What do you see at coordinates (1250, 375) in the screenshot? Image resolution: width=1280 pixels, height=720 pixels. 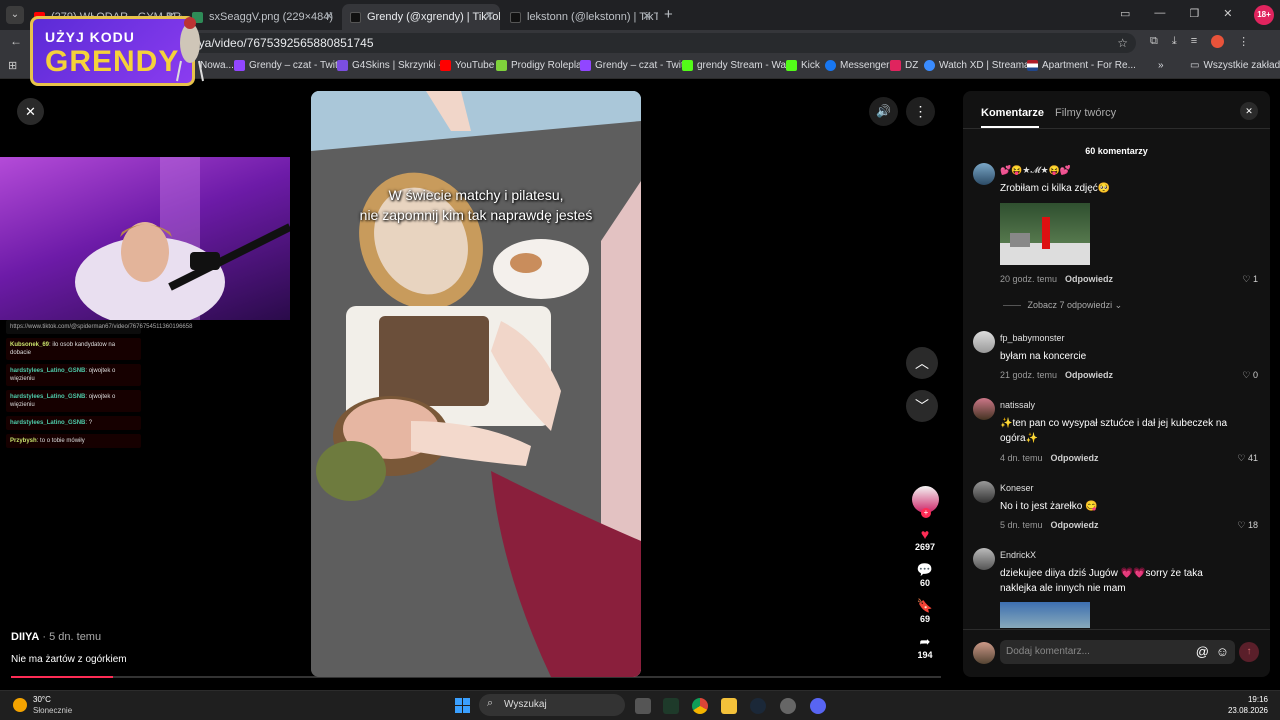 I see `comment-like: ♡ 0` at bounding box center [1250, 375].